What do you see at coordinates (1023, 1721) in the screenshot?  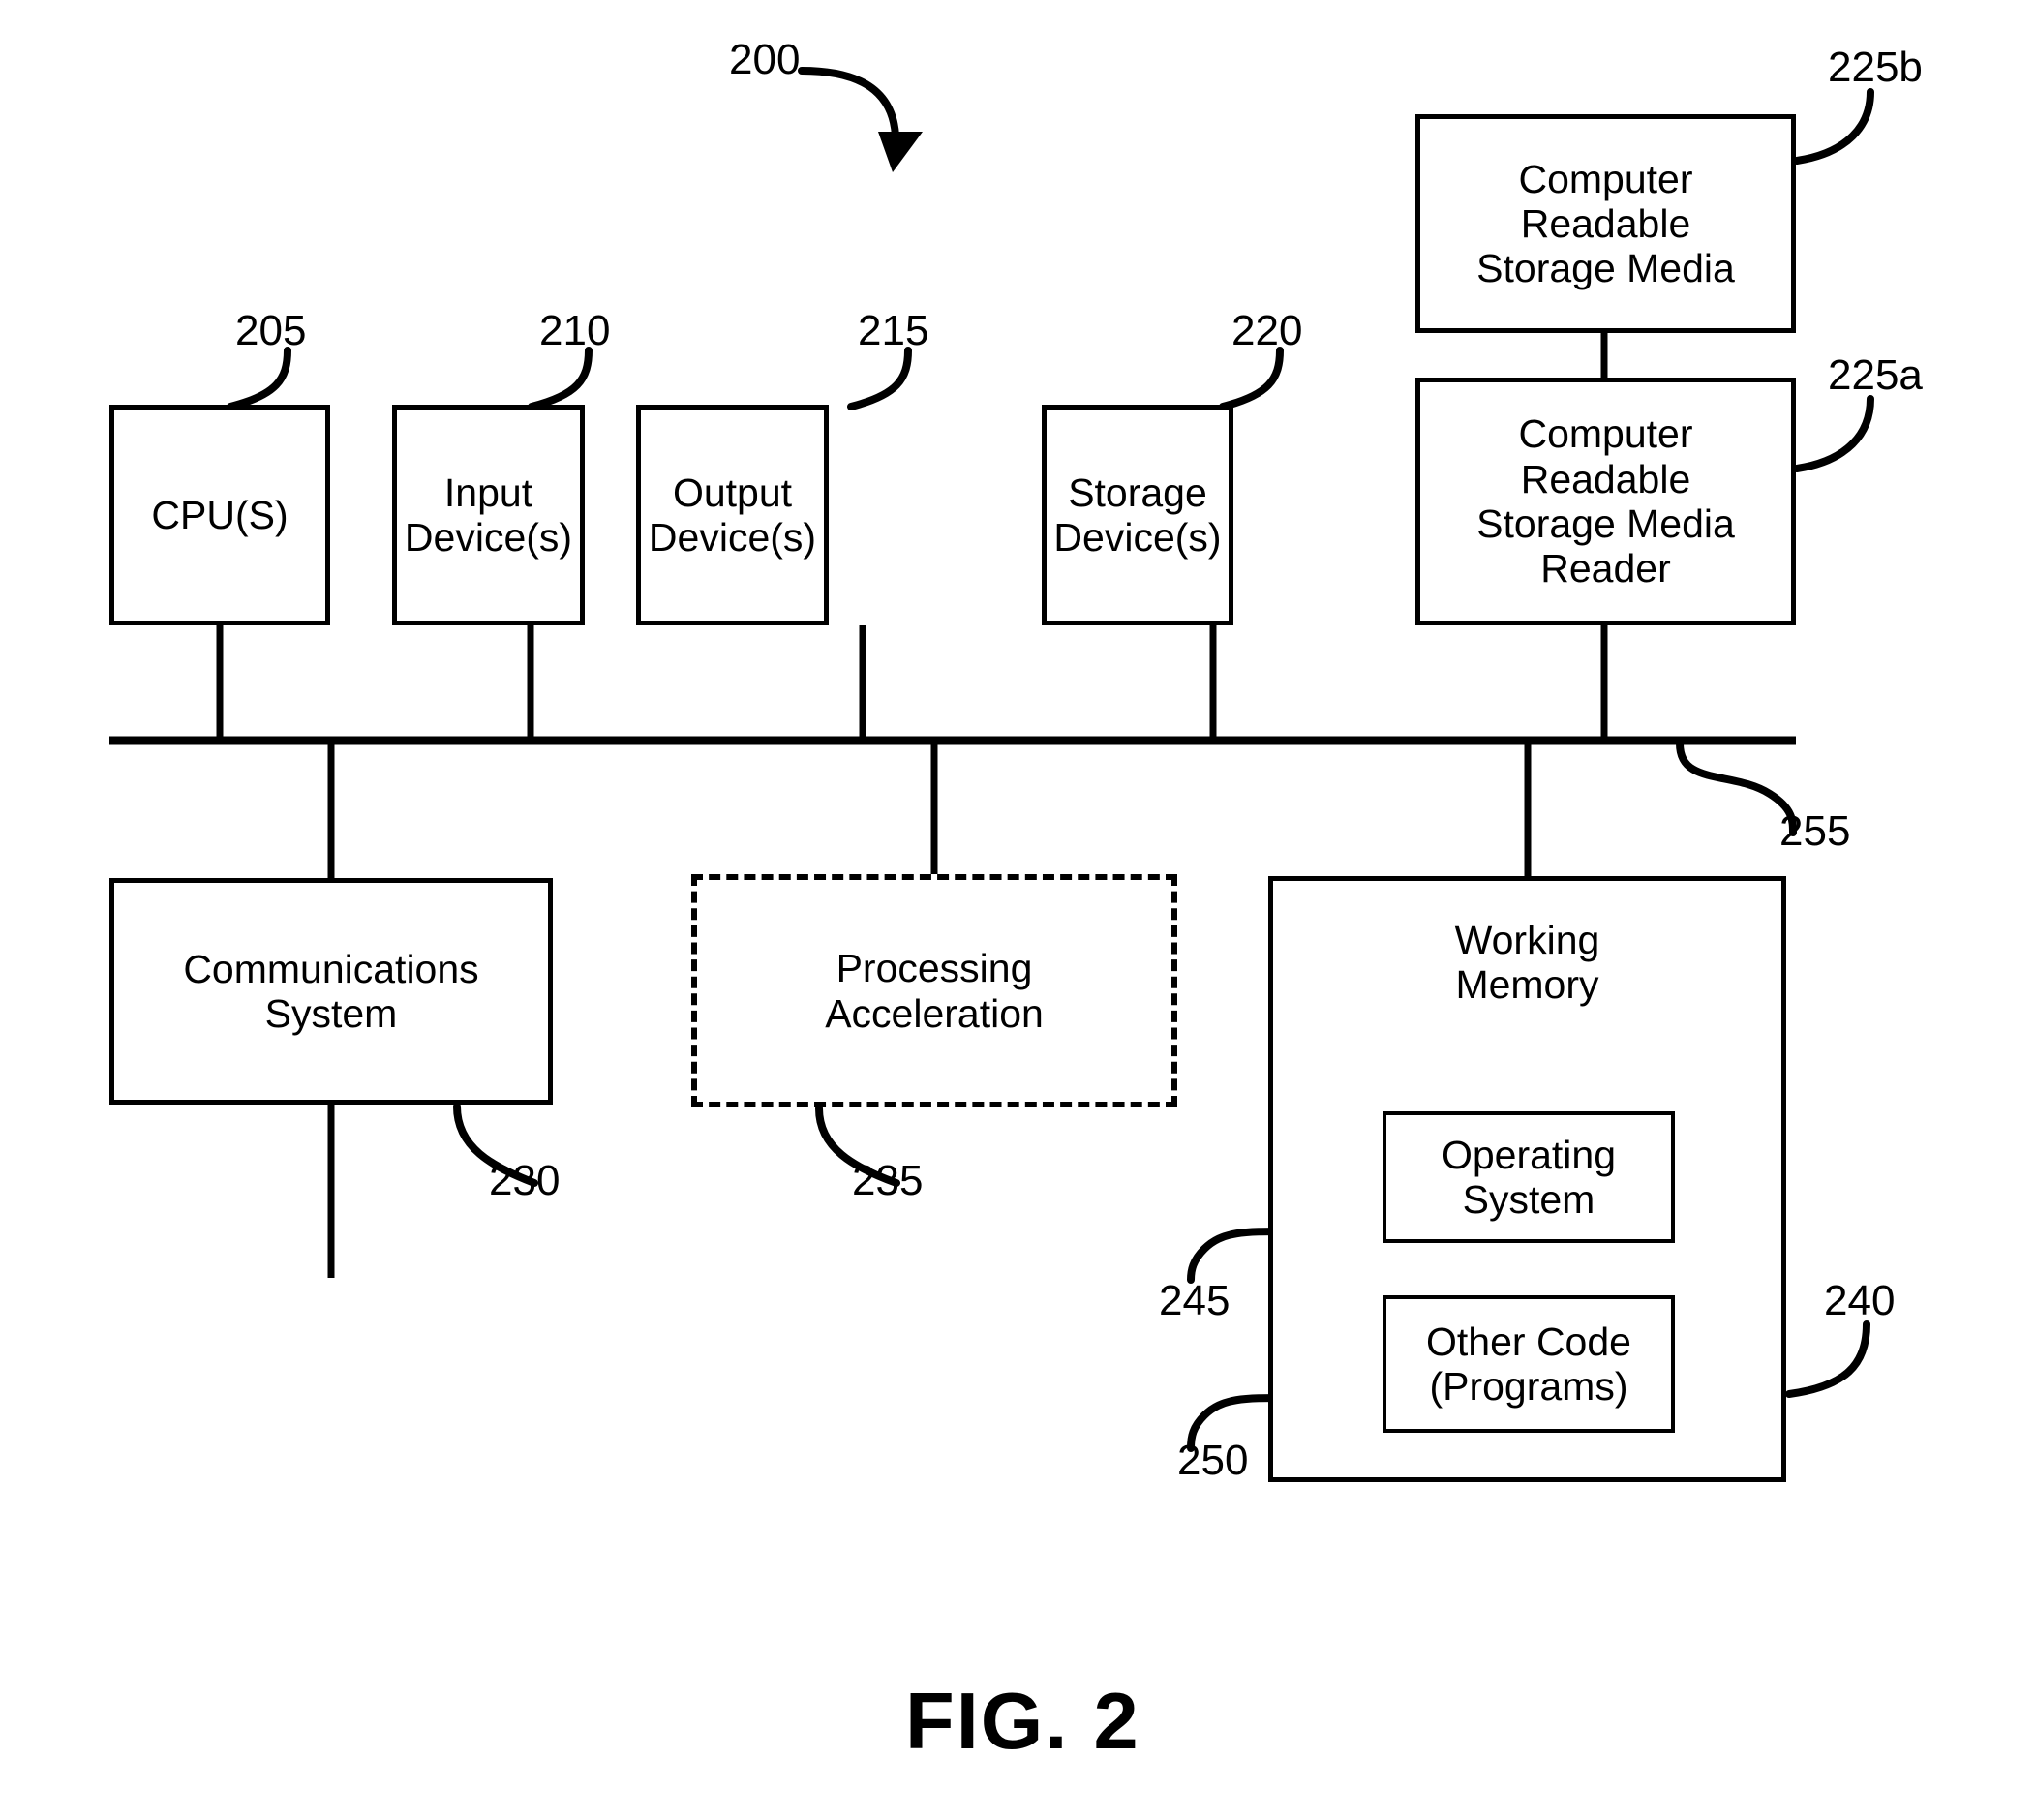 I see `figure-caption: FIG. 2` at bounding box center [1023, 1721].